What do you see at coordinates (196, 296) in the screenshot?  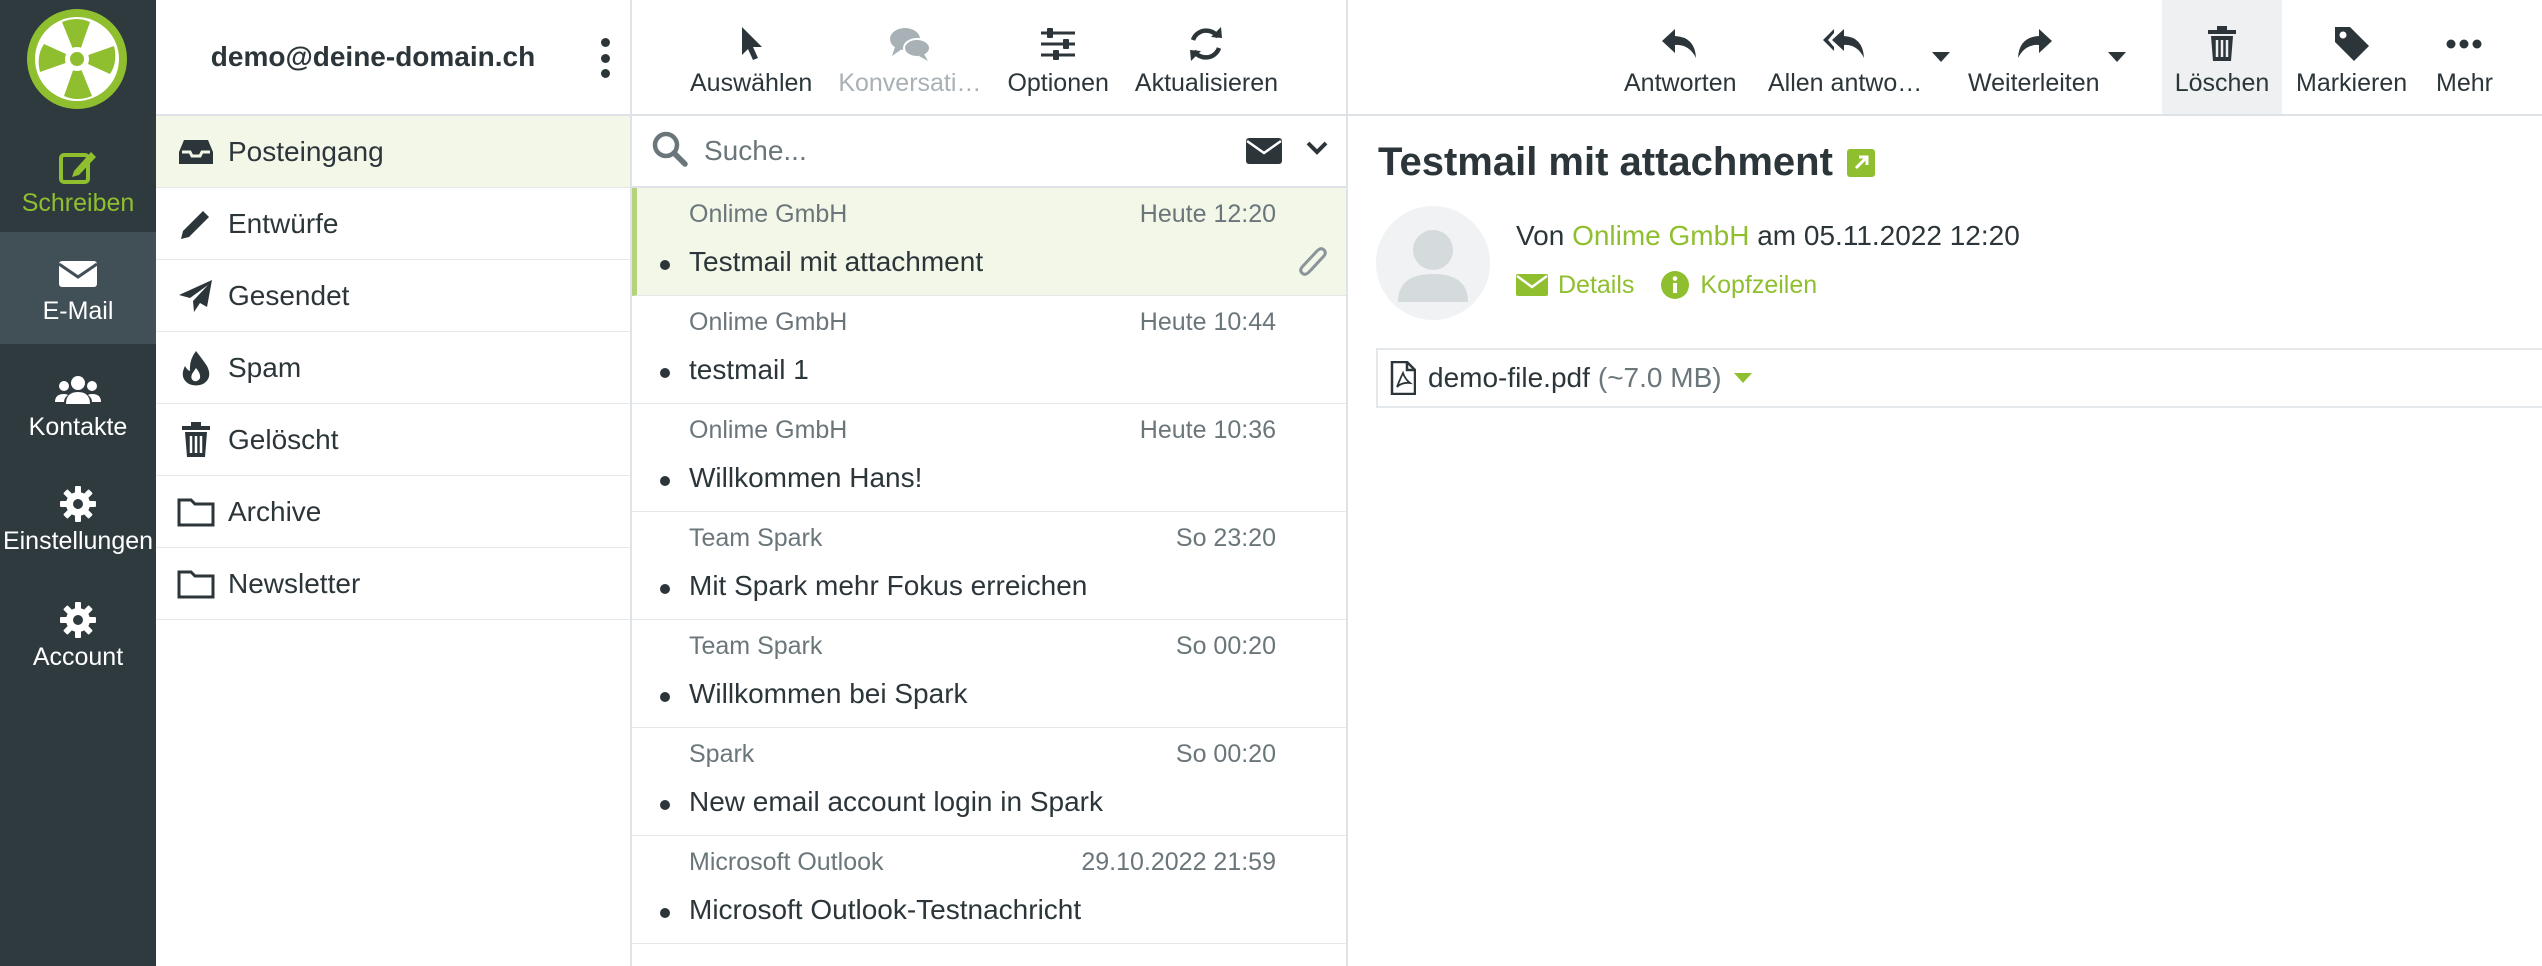 I see `paper-plane-icon` at bounding box center [196, 296].